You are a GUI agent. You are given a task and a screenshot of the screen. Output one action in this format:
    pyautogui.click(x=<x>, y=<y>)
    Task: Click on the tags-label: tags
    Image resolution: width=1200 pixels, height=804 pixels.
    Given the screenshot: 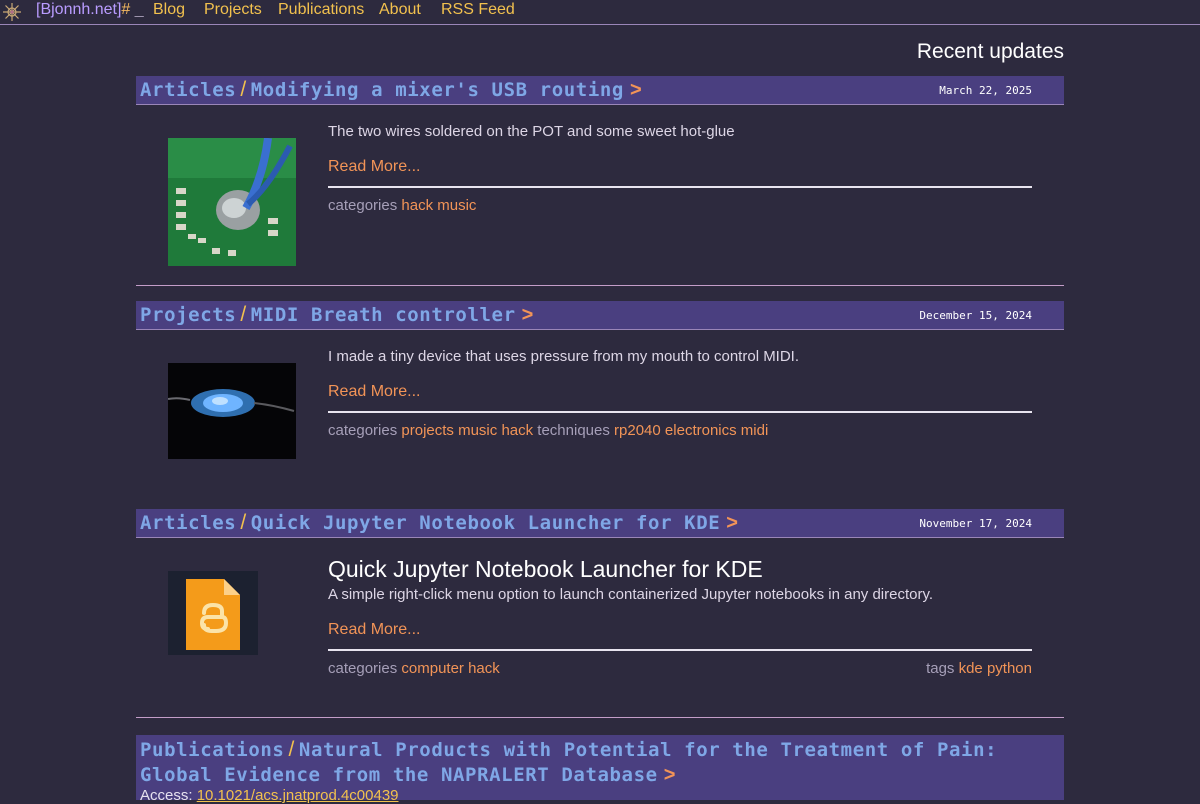 What is the action you would take?
    pyautogui.click(x=940, y=668)
    